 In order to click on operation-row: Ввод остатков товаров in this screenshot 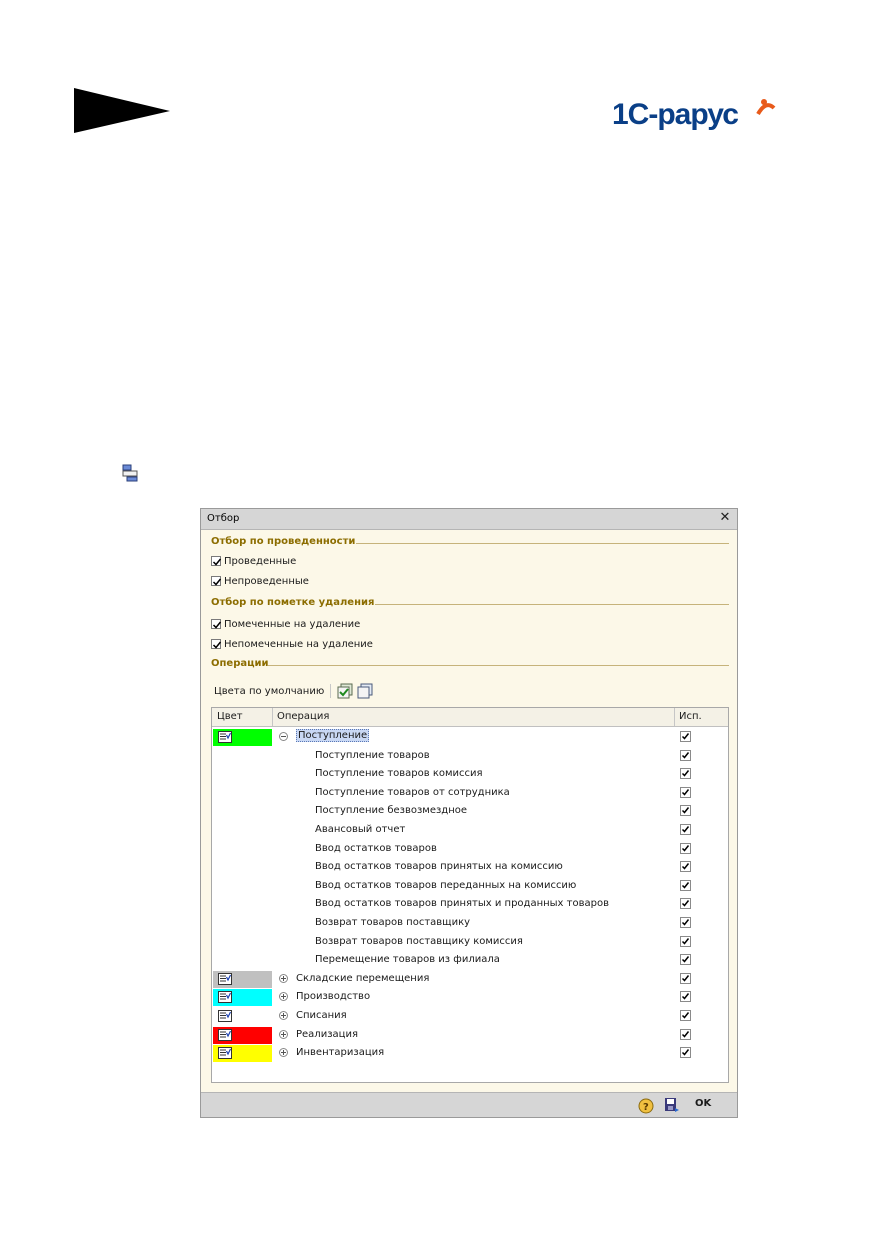, I will do `click(470, 849)`.